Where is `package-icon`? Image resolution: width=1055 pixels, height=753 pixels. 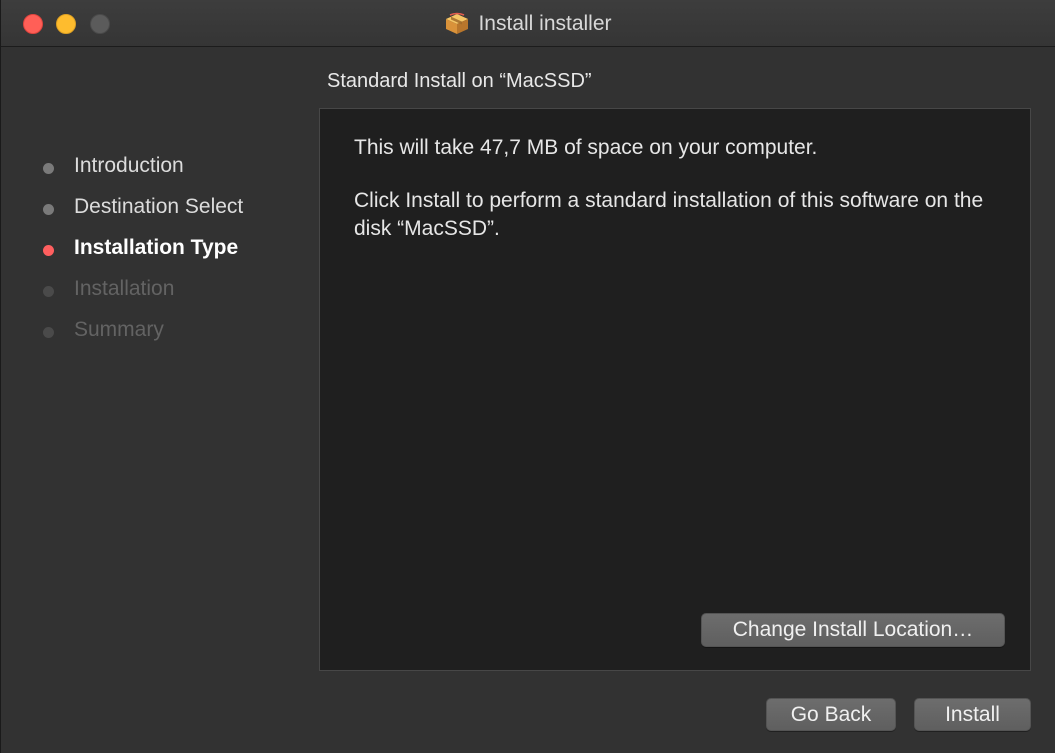
package-icon is located at coordinates (457, 23).